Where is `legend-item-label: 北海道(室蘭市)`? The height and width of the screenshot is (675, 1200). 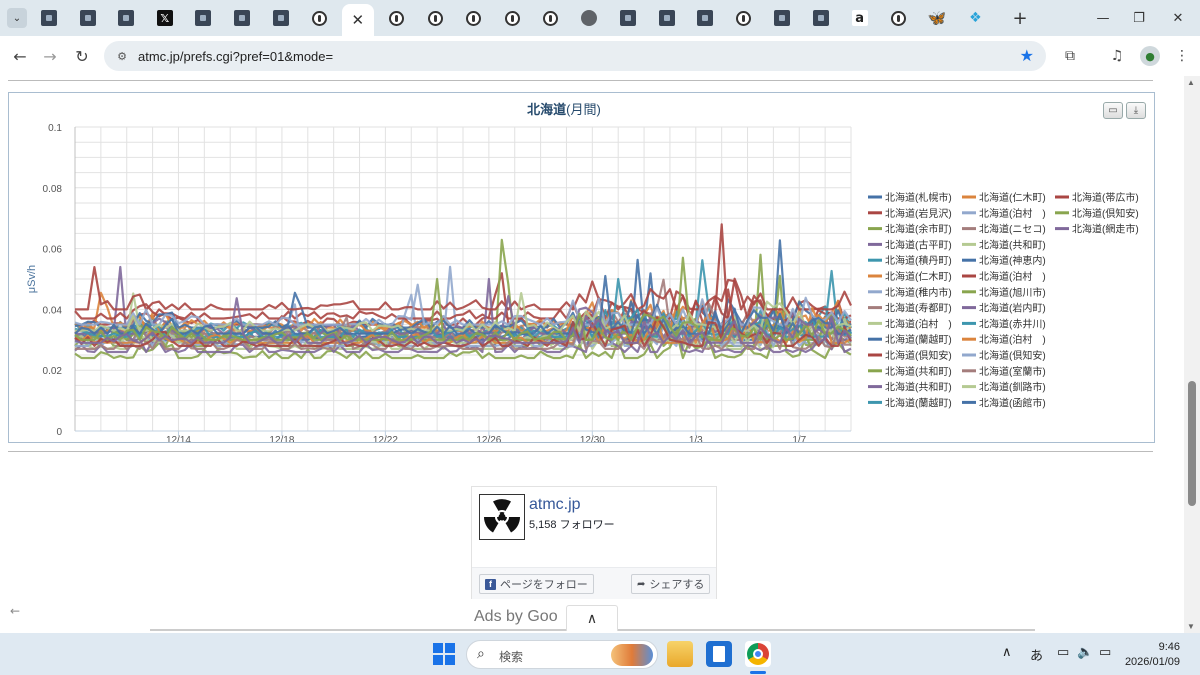
legend-item-label: 北海道(室蘭市) is located at coordinates (1012, 371).